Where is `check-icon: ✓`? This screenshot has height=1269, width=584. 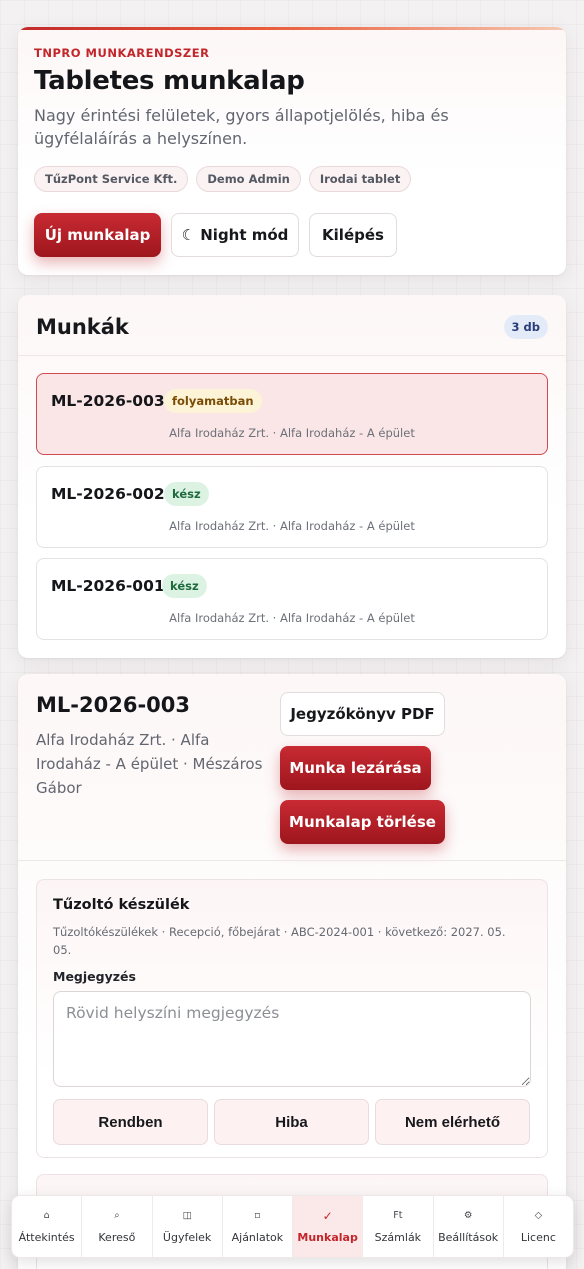 check-icon: ✓ is located at coordinates (327, 1215).